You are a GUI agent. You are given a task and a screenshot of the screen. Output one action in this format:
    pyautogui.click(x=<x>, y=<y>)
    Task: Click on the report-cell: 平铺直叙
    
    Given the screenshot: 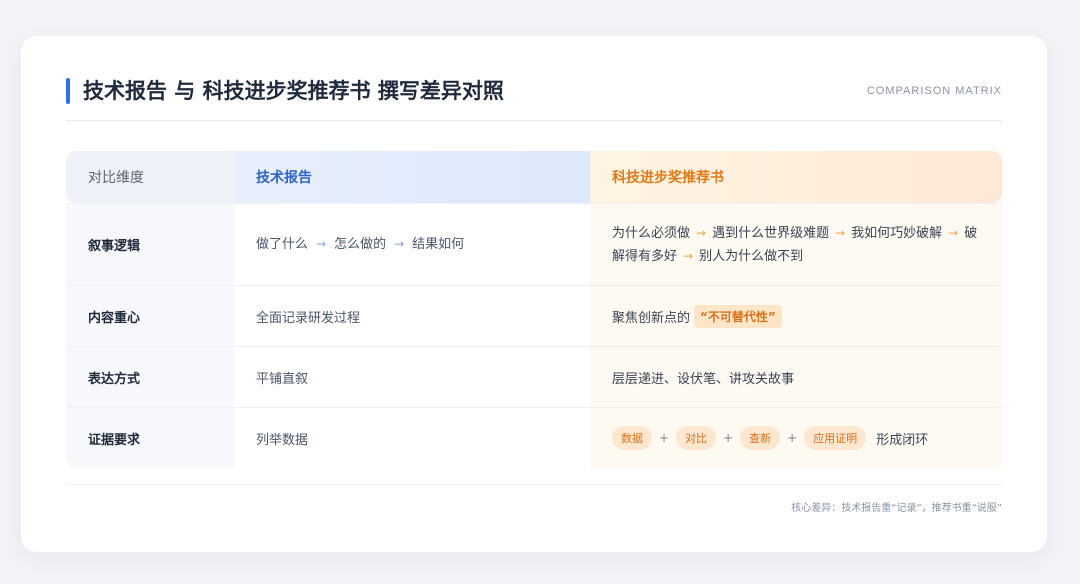 What is the action you would take?
    pyautogui.click(x=412, y=377)
    